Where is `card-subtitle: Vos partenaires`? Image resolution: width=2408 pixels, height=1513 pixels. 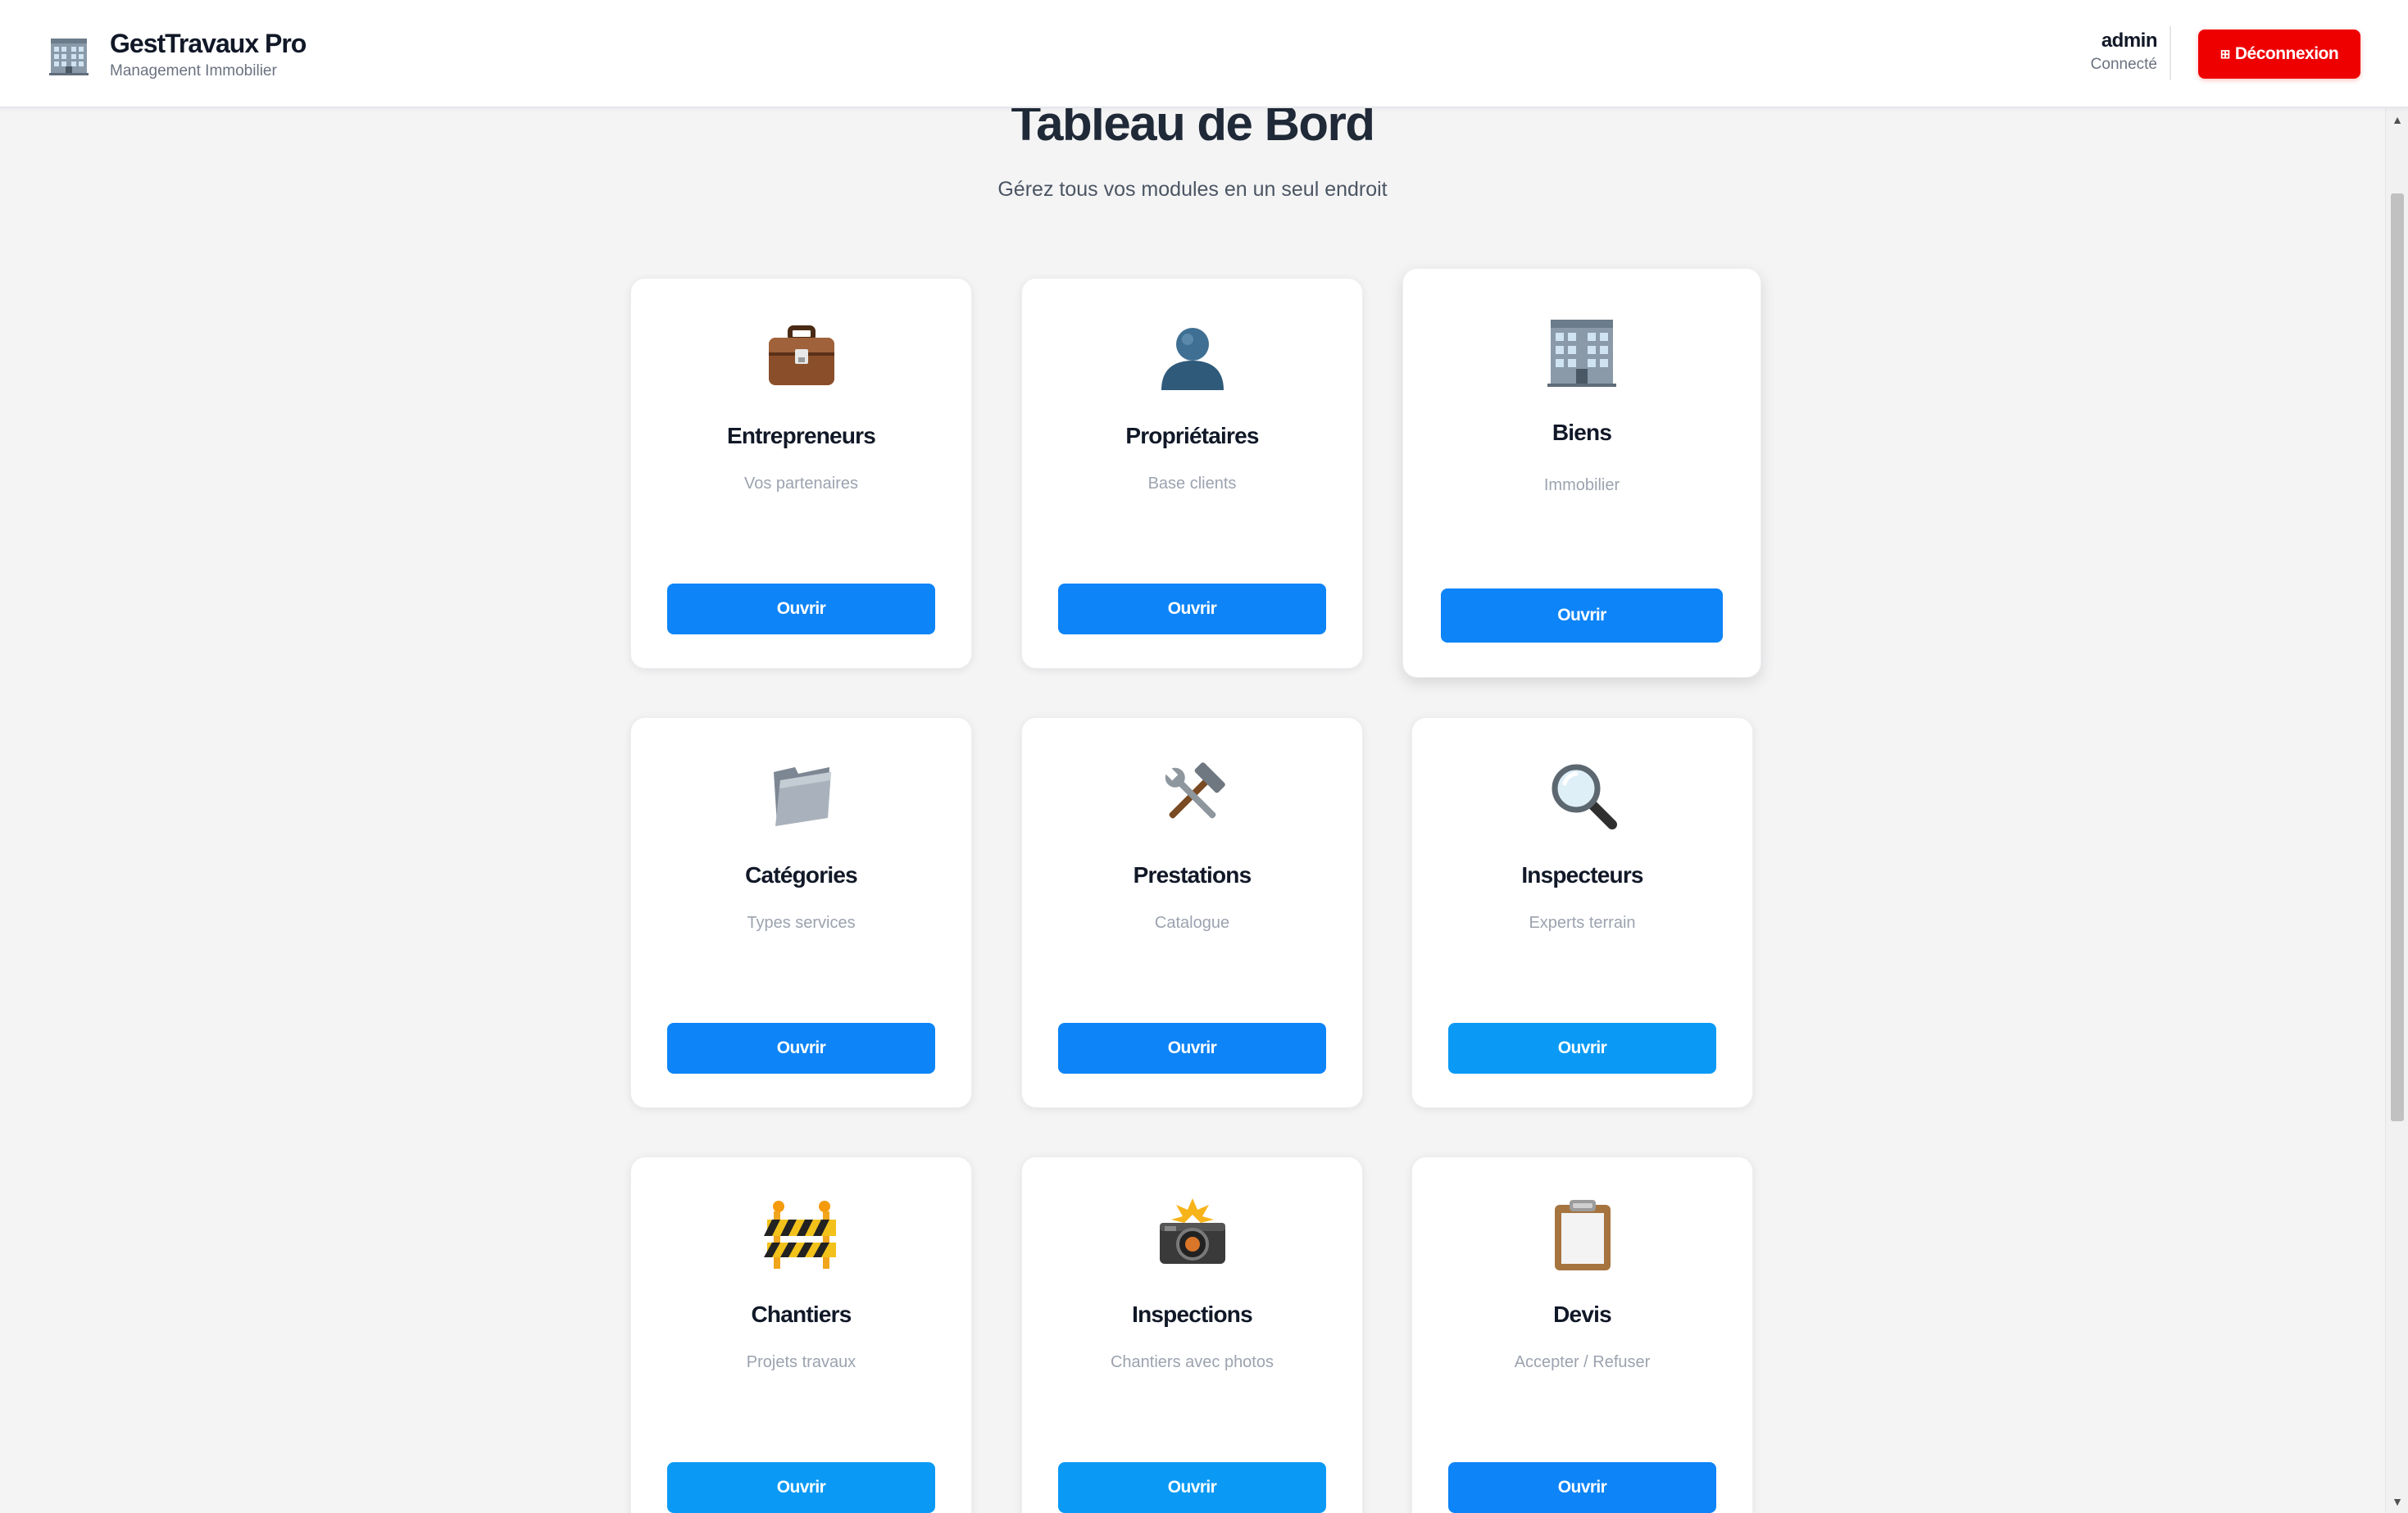
card-subtitle: Vos partenaires is located at coordinates (801, 484).